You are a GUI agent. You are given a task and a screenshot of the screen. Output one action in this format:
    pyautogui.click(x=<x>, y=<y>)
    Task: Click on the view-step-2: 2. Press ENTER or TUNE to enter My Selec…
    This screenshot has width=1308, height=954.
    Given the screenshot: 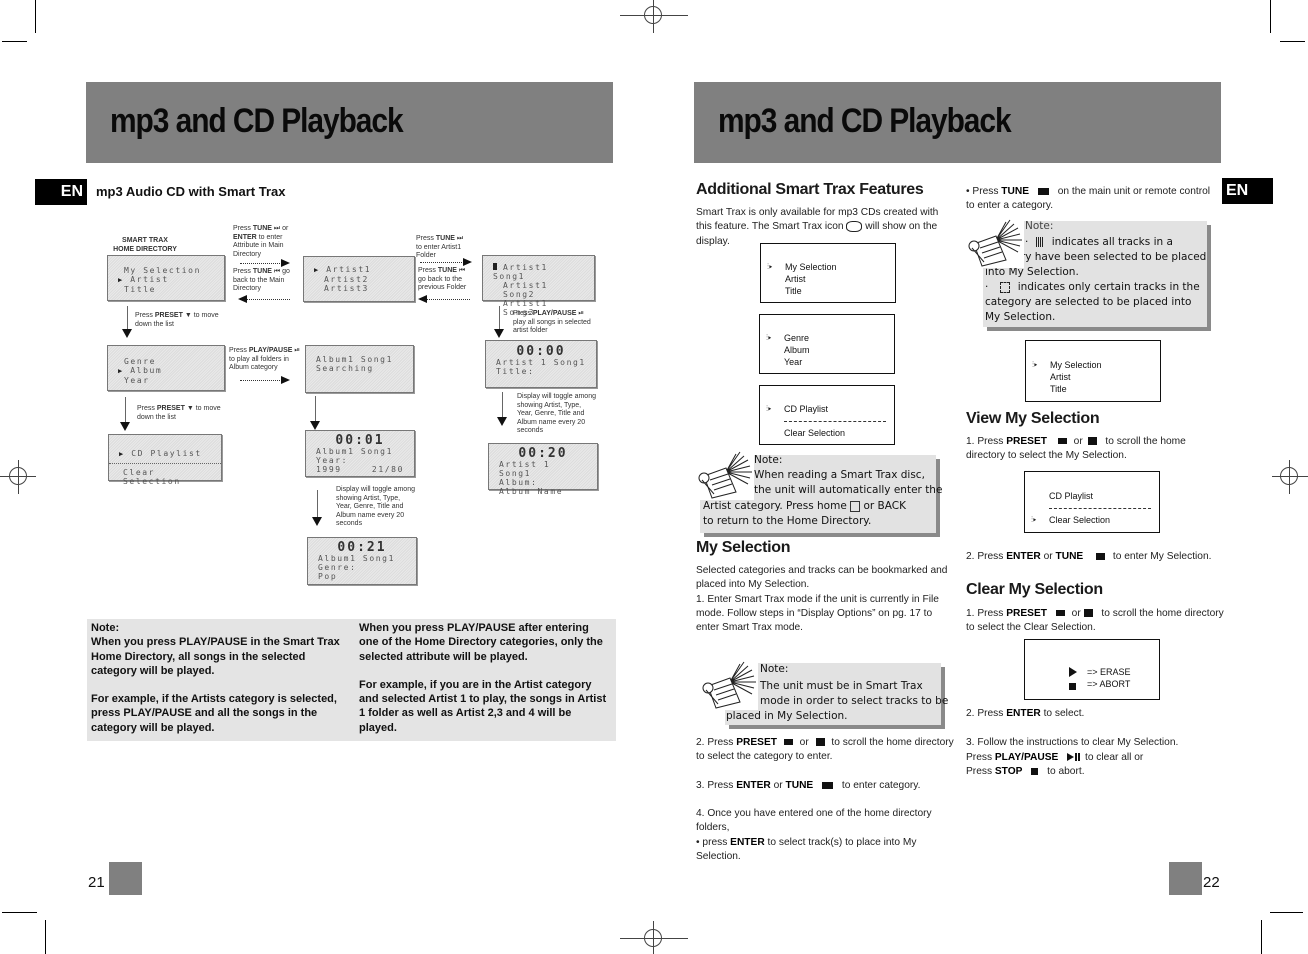 What is the action you would take?
    pyautogui.click(x=1089, y=556)
    